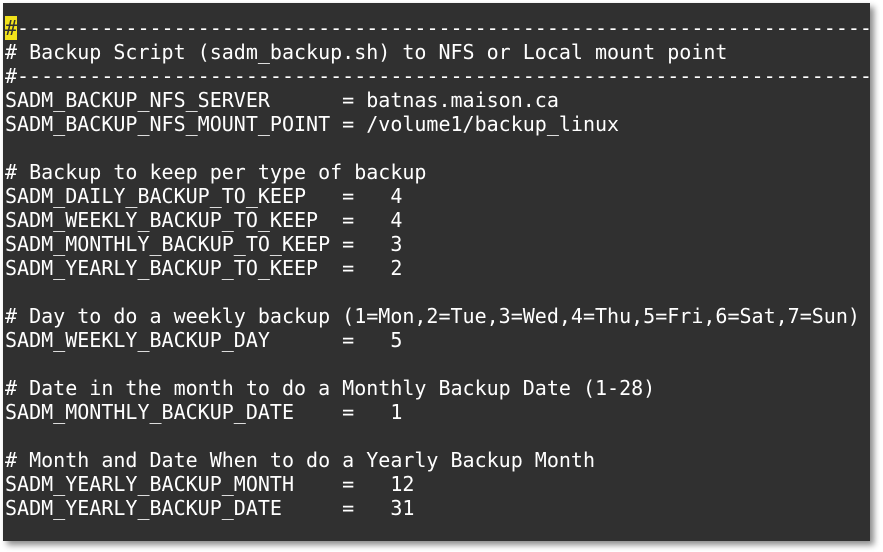 This screenshot has width=883, height=552. What do you see at coordinates (204, 244) in the screenshot?
I see `config-line-monthly-keep: SADM_MONTHLY_BACKUP_TO_KEEP = 3` at bounding box center [204, 244].